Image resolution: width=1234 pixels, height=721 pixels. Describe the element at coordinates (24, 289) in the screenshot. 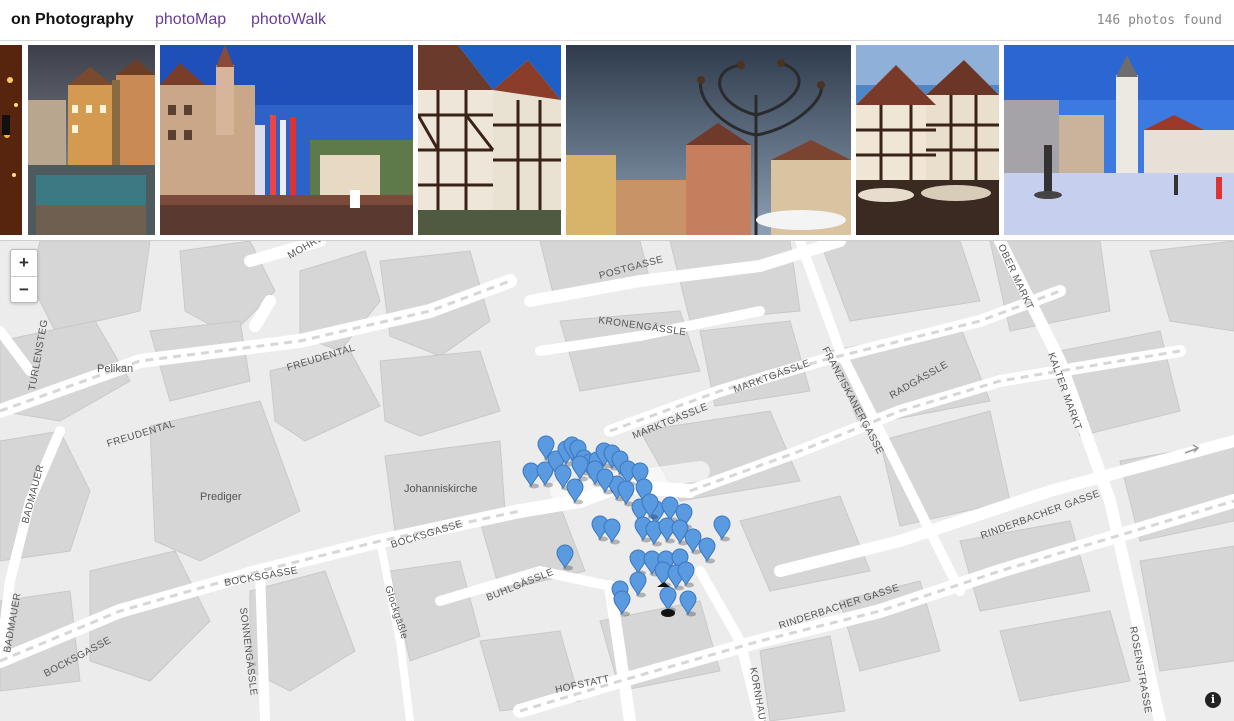

I see `zoom-out-button: −` at that location.